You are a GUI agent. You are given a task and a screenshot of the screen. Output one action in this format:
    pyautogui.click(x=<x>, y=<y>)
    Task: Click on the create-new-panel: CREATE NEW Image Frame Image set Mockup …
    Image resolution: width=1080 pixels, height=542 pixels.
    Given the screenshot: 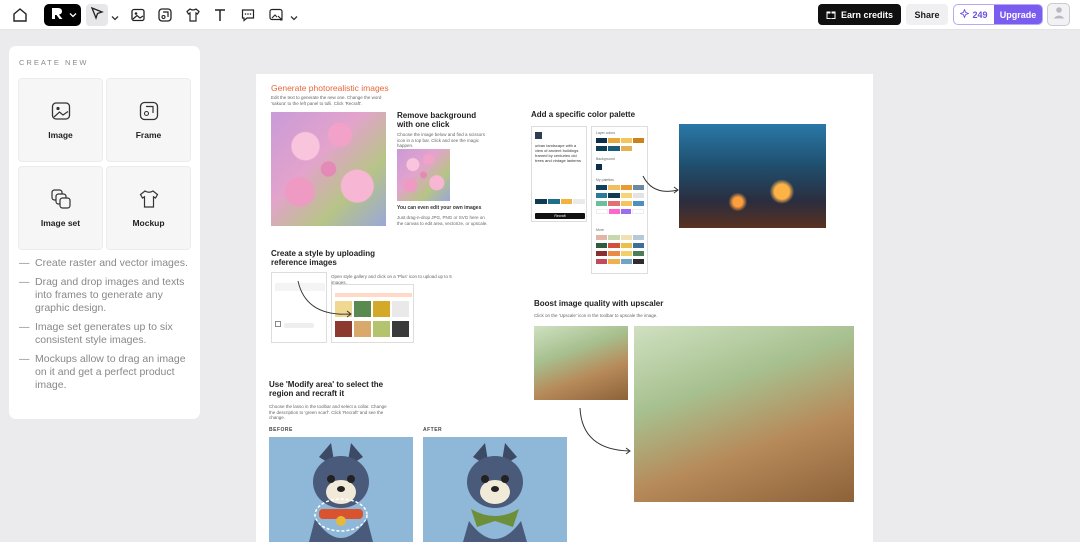 What is the action you would take?
    pyautogui.click(x=104, y=232)
    